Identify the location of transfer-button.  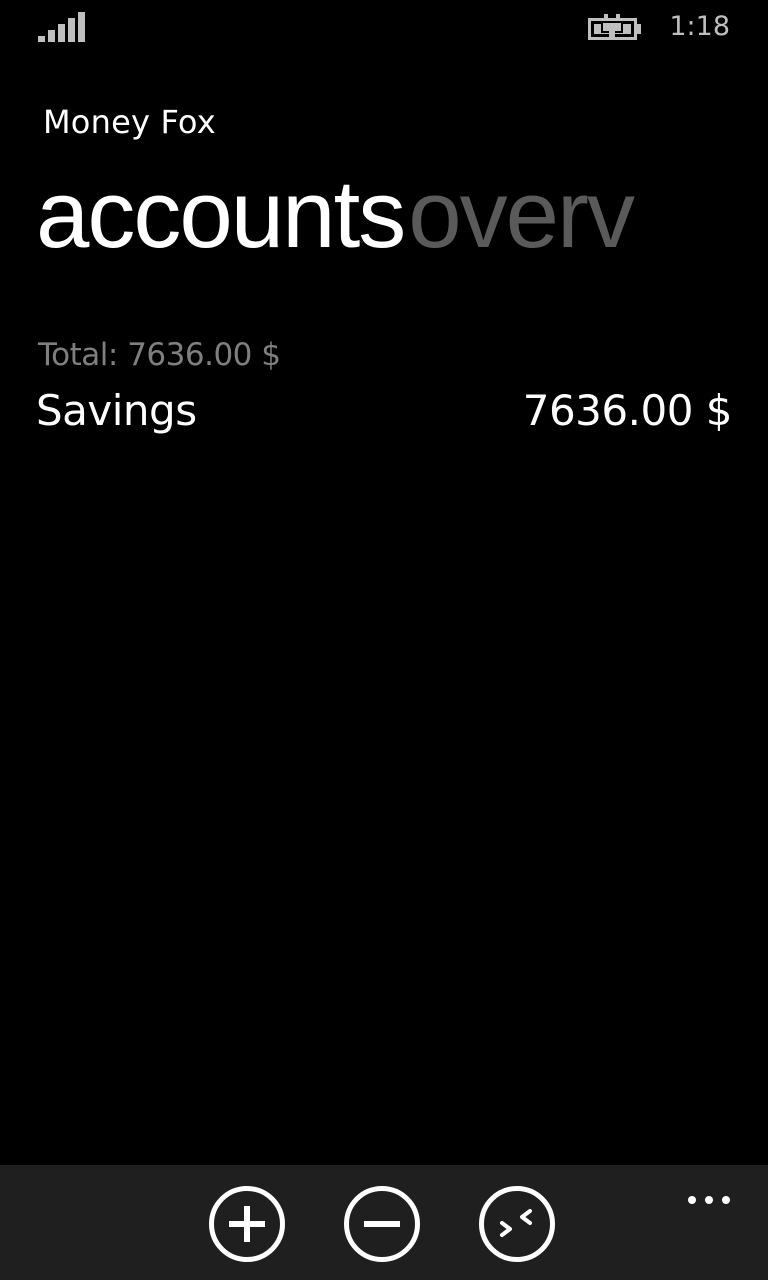
(517, 1224).